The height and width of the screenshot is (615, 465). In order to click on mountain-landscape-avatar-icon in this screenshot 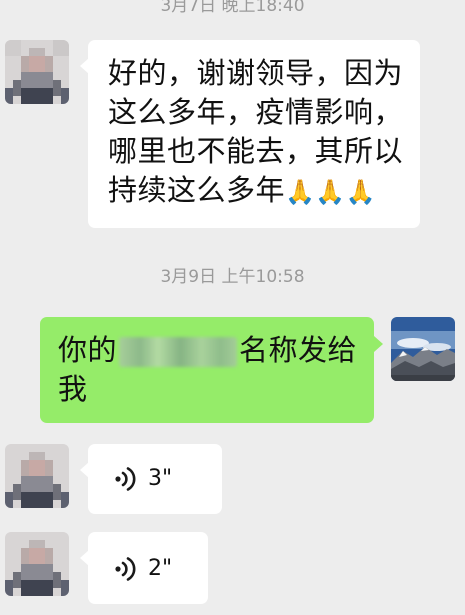, I will do `click(423, 349)`.